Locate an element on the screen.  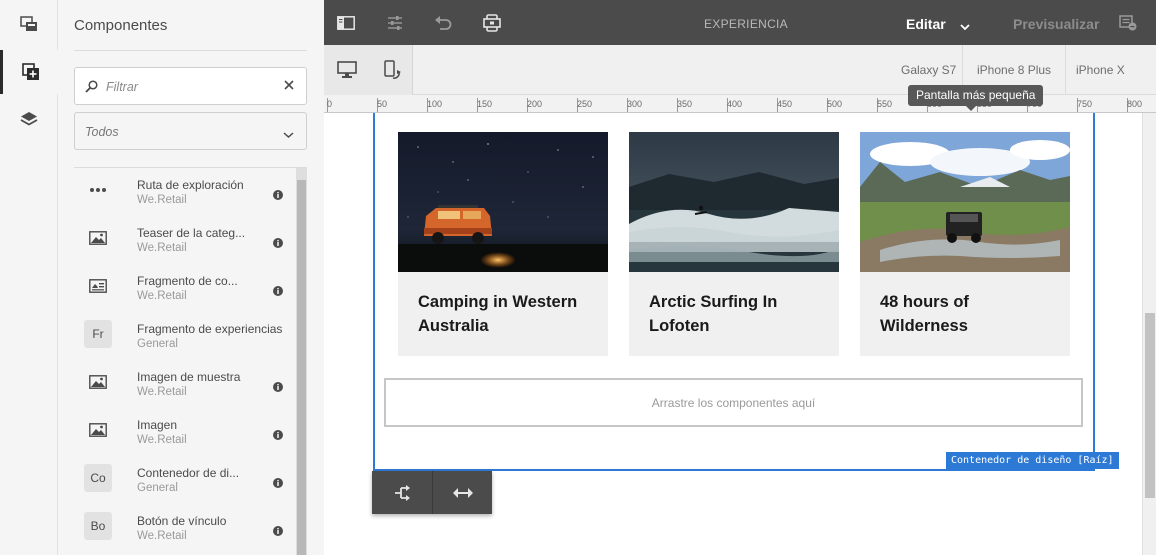
list-item: Teaser de la categ... We.Retail is located at coordinates (184, 240).